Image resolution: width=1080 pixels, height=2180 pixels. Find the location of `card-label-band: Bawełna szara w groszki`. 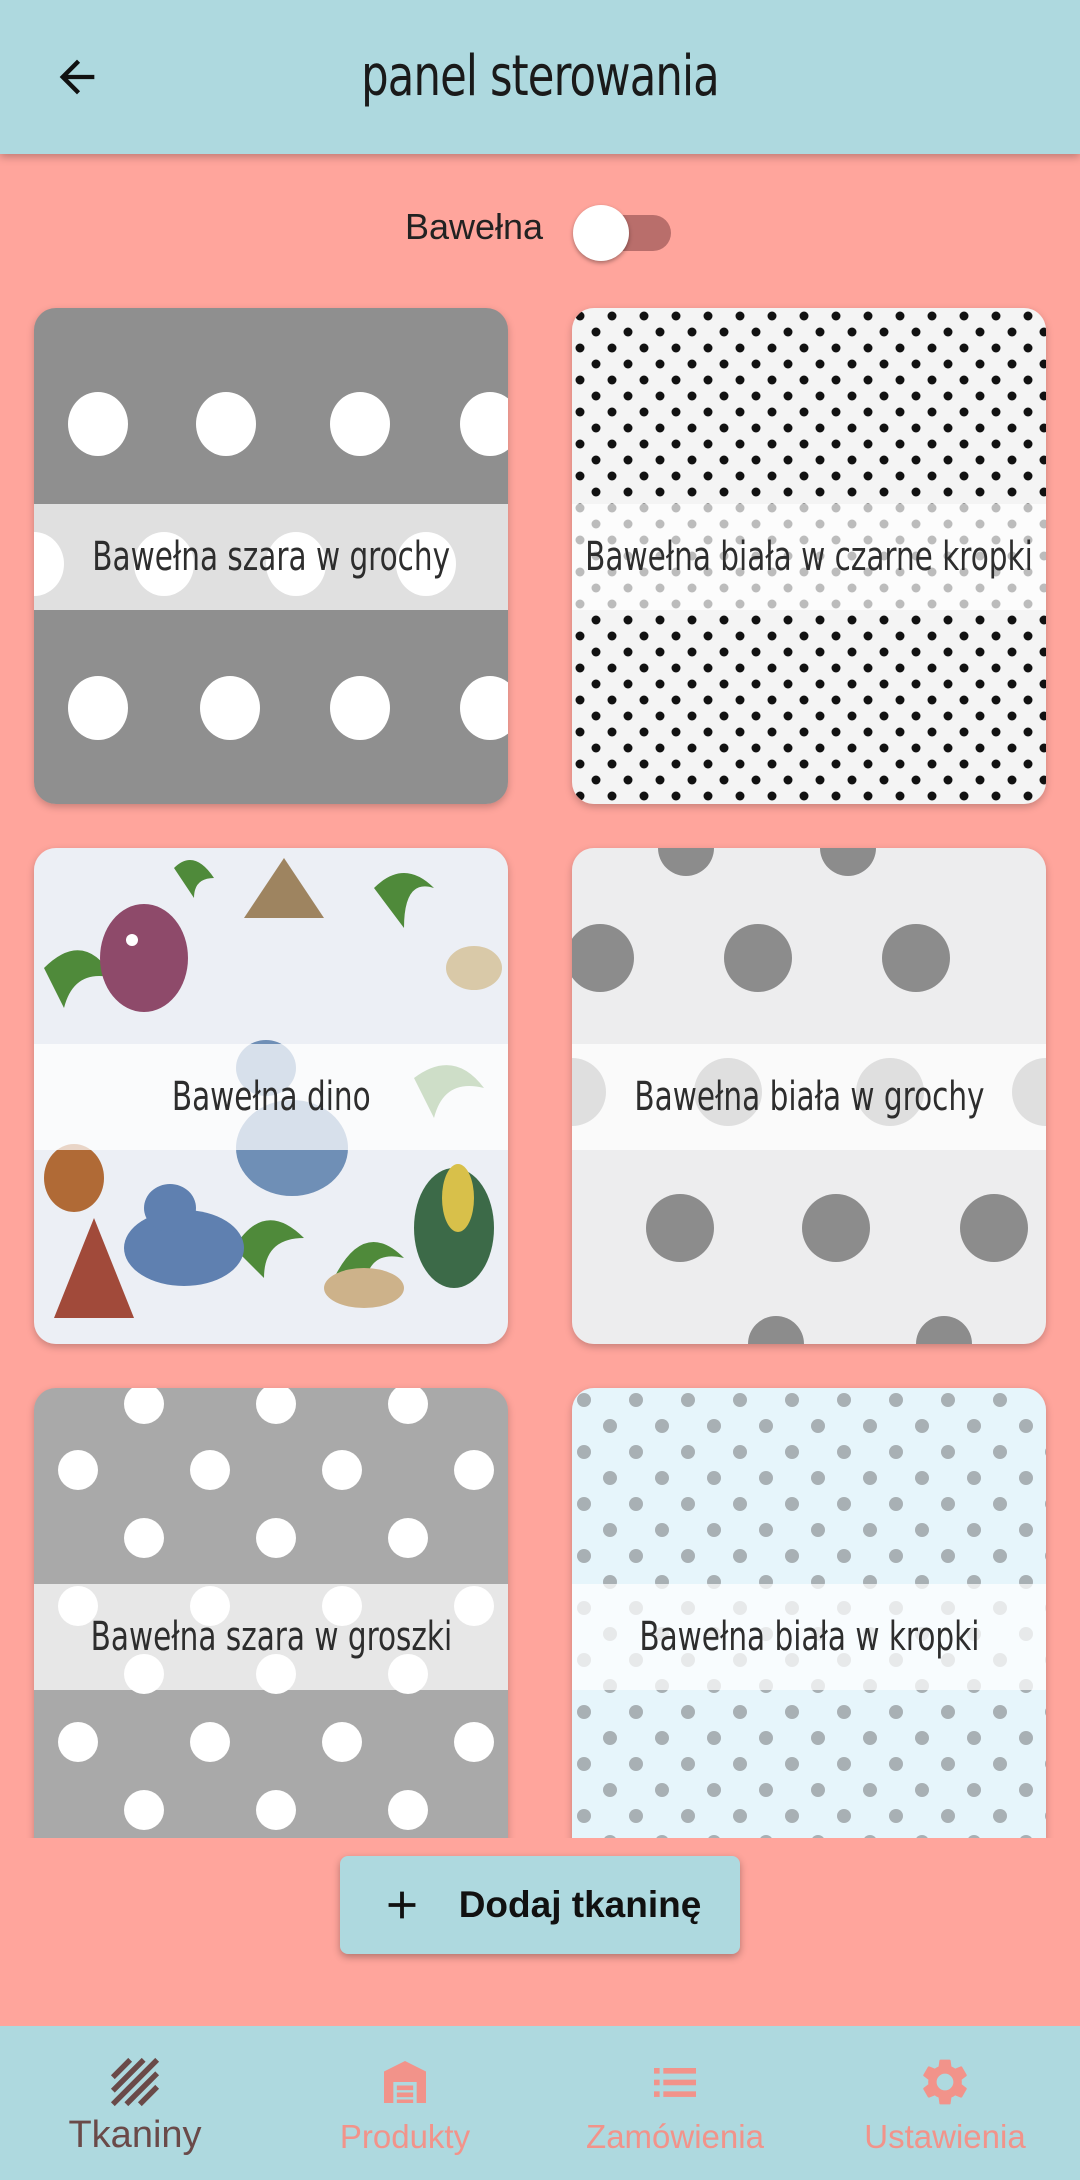

card-label-band: Bawełna szara w groszki is located at coordinates (271, 1637).